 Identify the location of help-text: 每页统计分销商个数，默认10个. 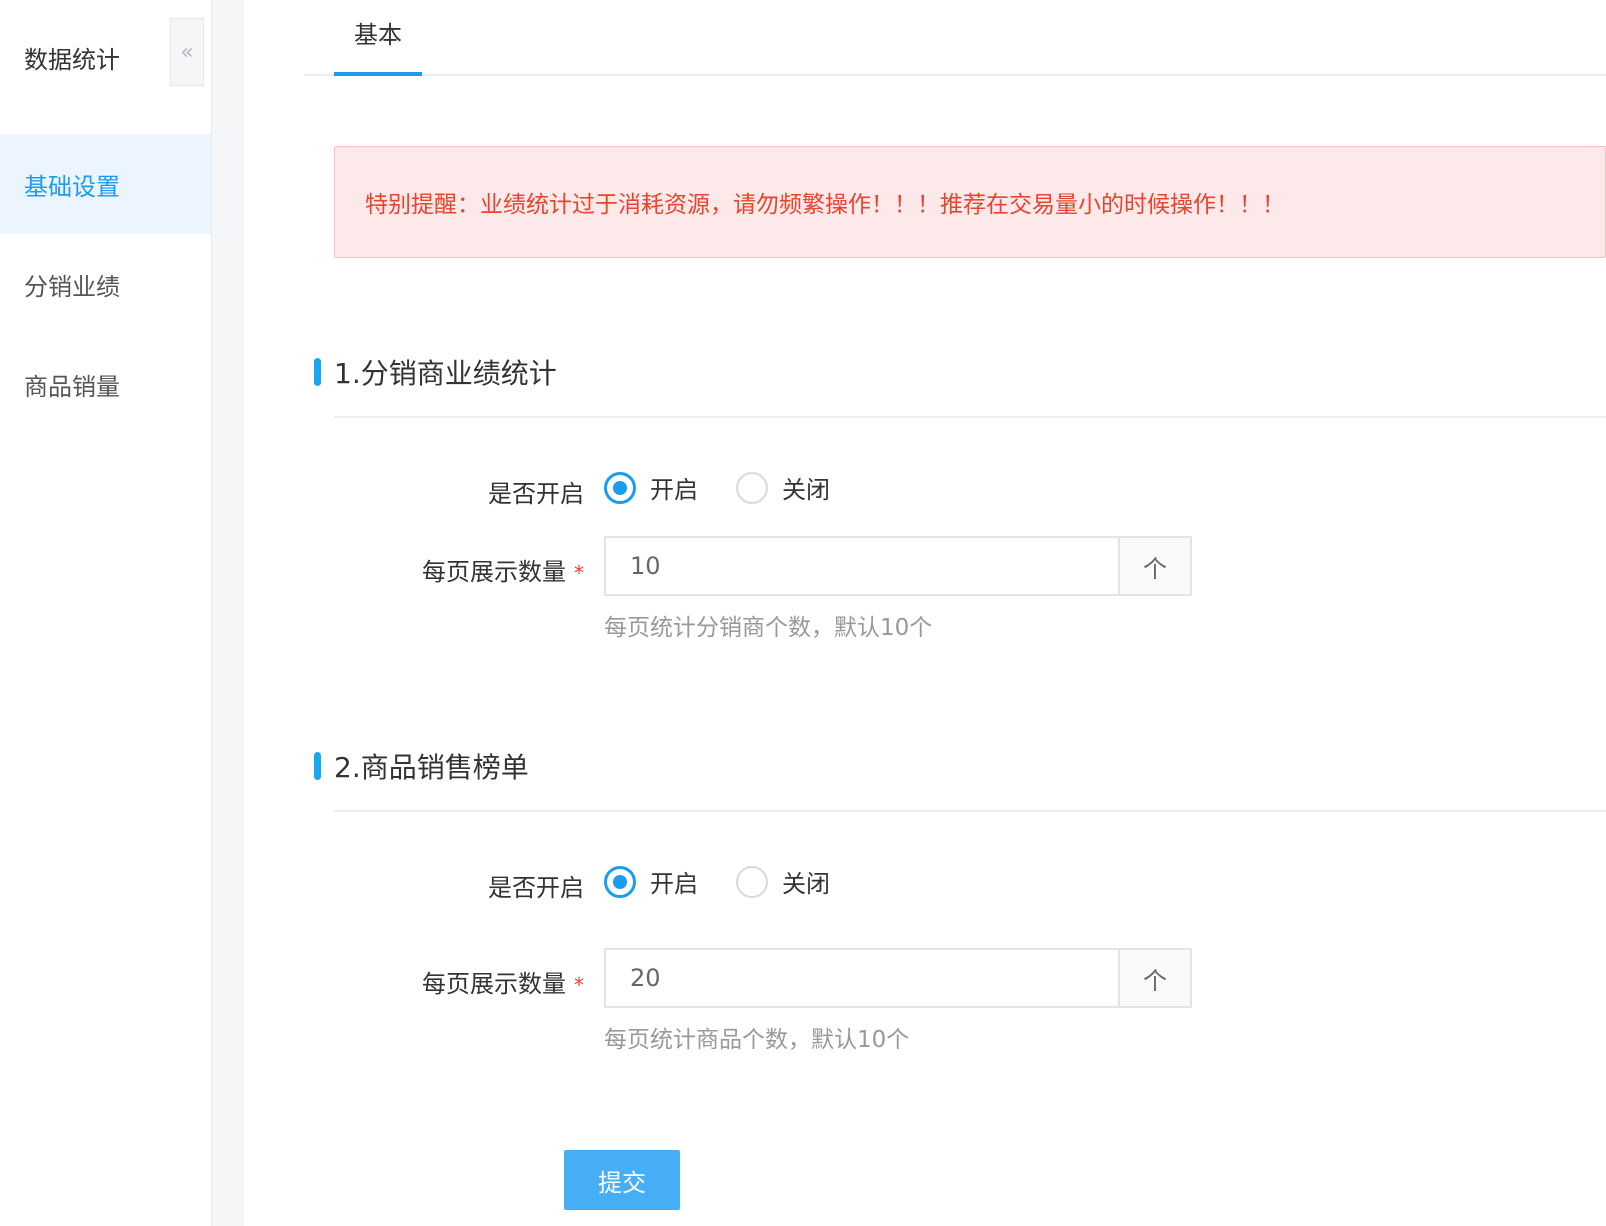
(768, 628).